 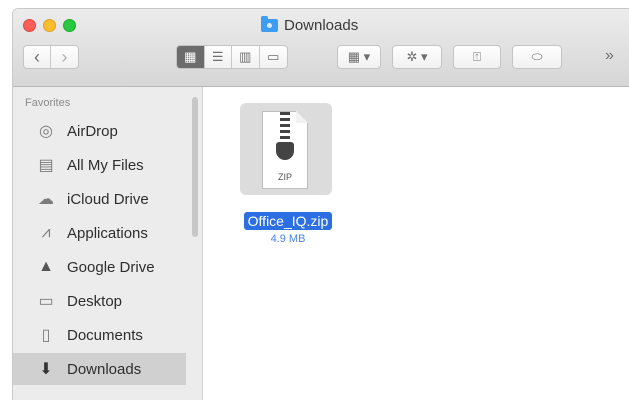 I want to click on icon-view-icon: ▦, so click(x=190, y=56).